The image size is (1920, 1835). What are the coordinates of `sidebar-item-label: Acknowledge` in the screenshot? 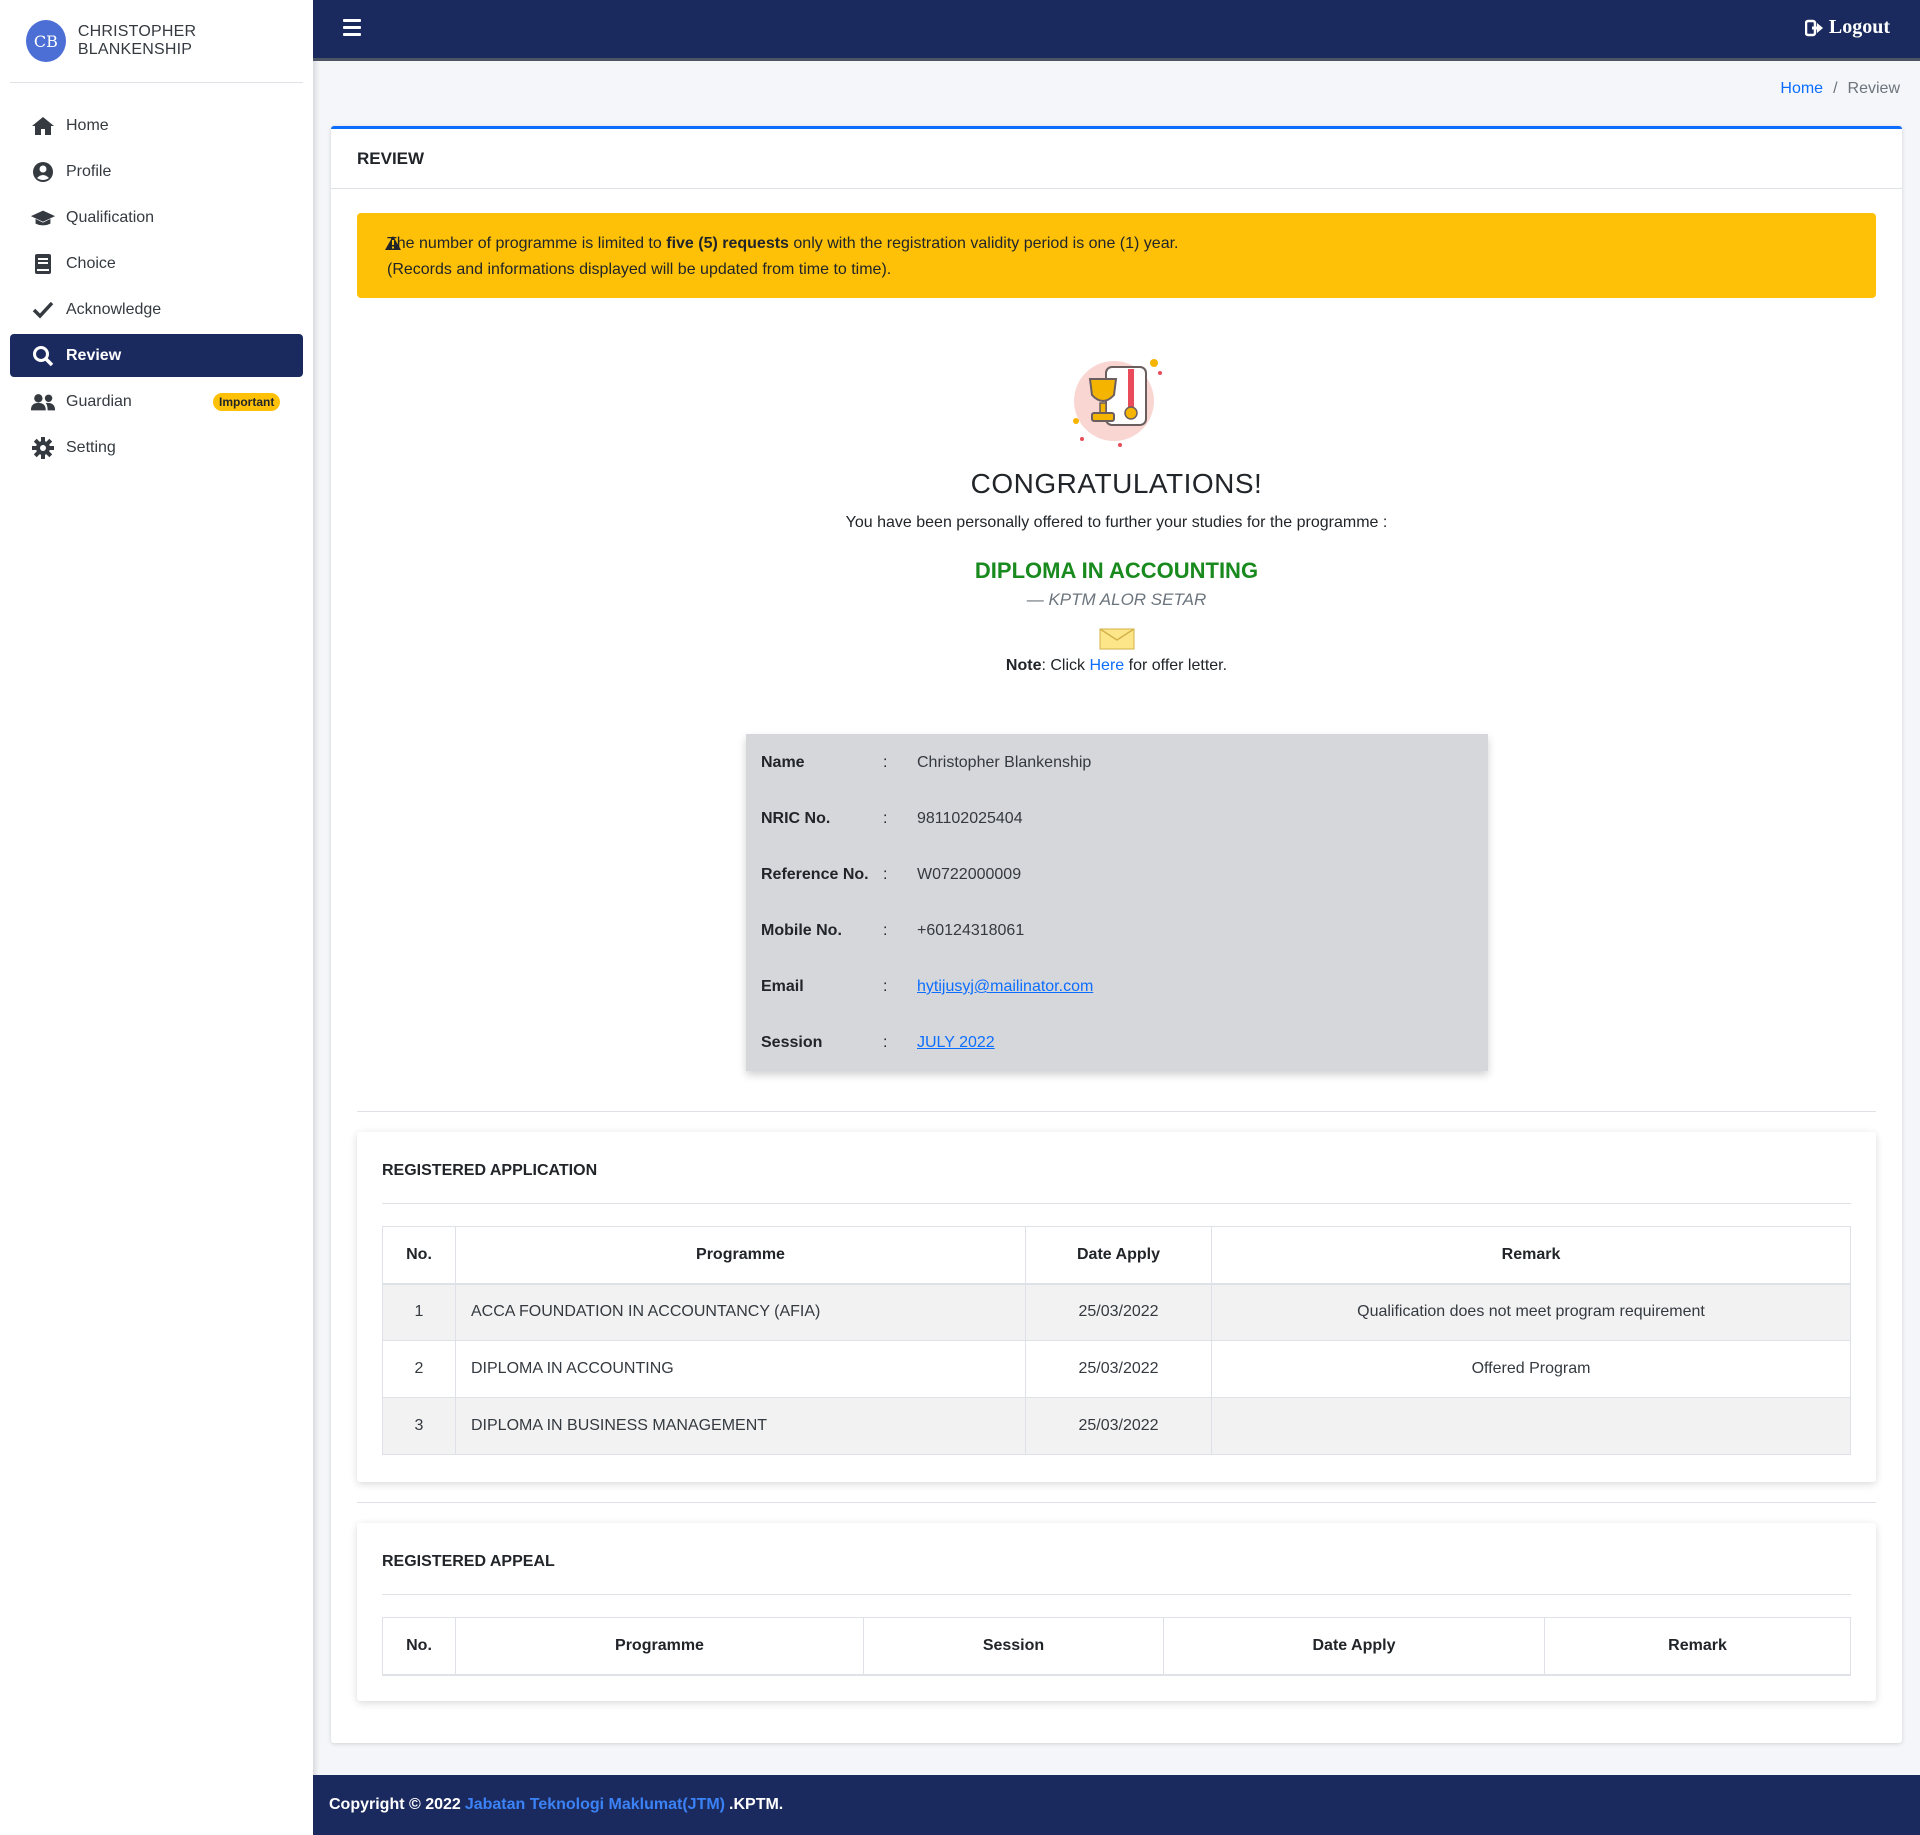 It's located at (114, 309).